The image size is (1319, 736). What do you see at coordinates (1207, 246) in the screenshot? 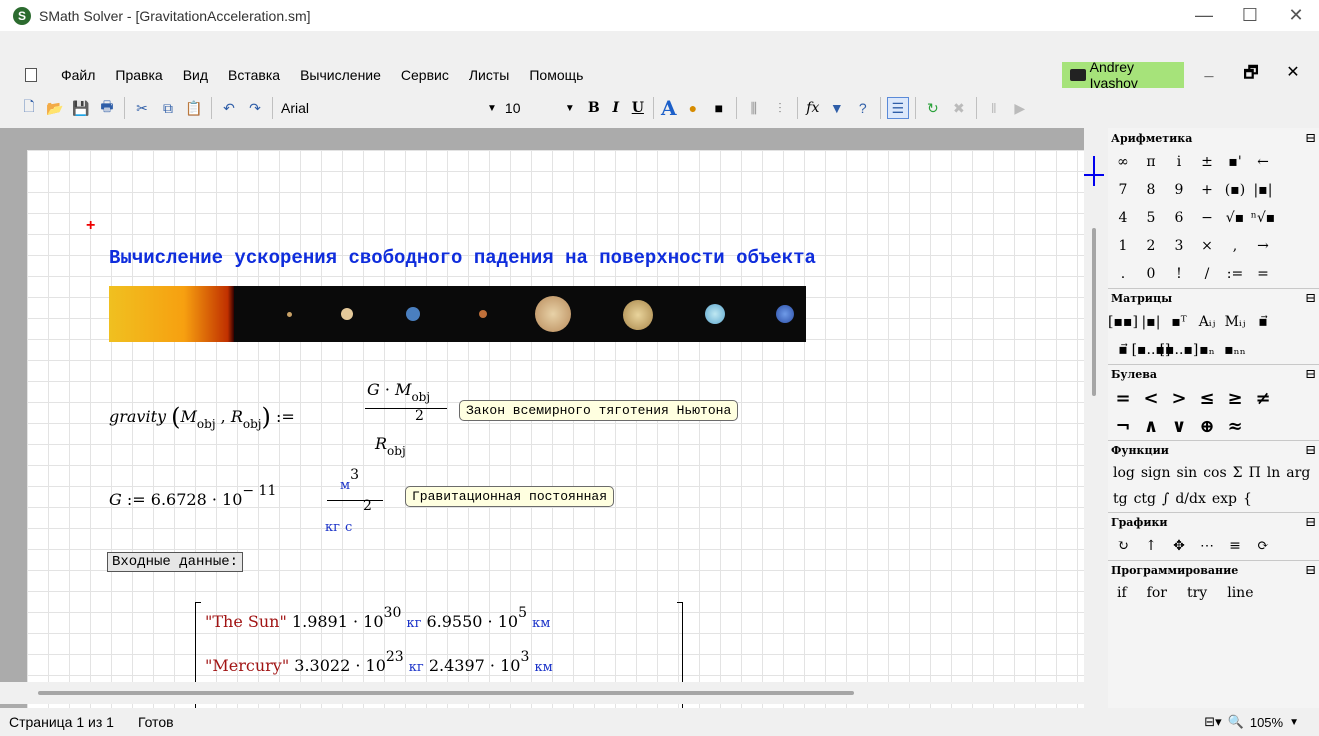
I see `palette-button: ×` at bounding box center [1207, 246].